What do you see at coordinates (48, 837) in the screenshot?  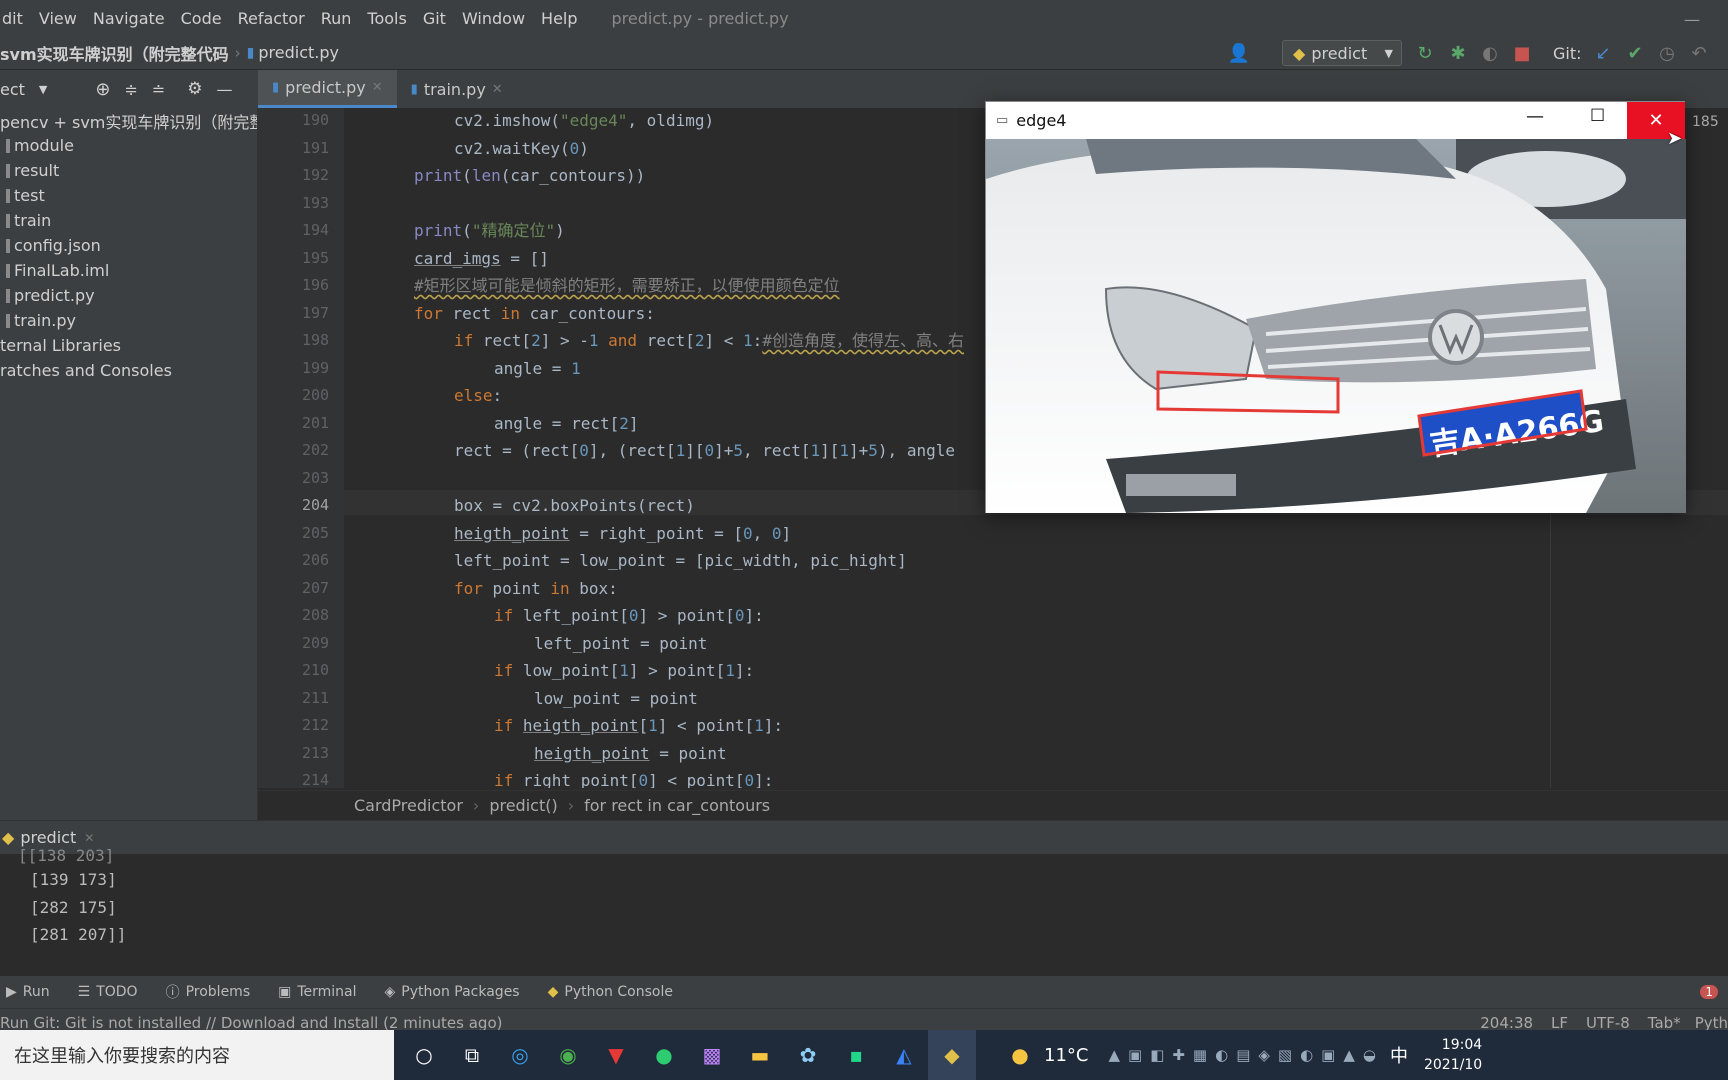 I see `run-tab-predict: predict` at bounding box center [48, 837].